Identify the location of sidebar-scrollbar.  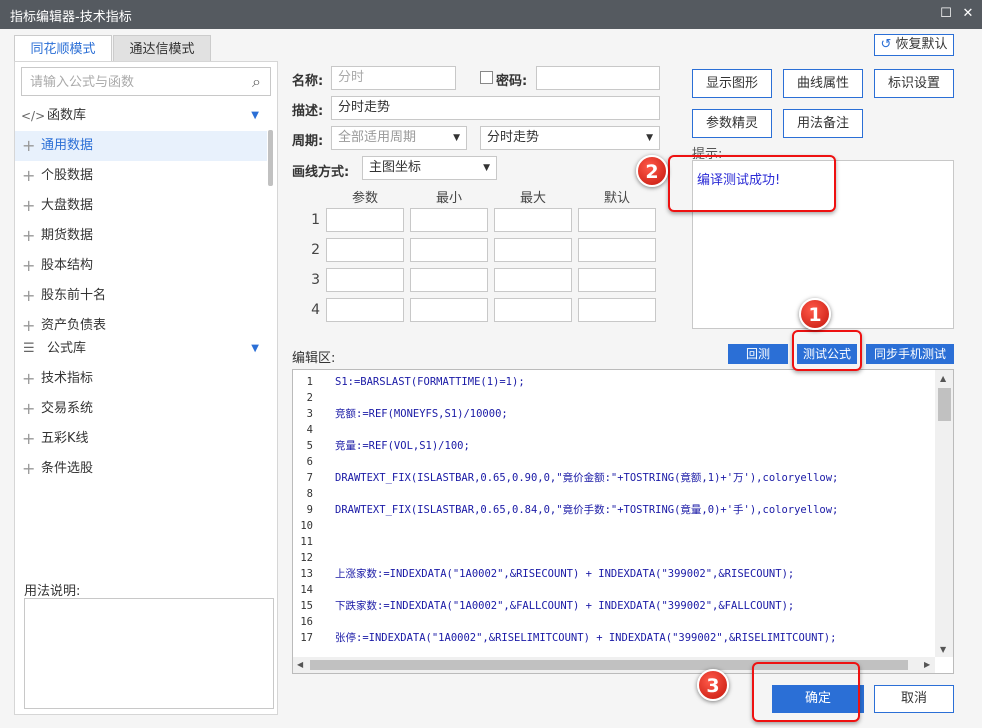
(270, 158).